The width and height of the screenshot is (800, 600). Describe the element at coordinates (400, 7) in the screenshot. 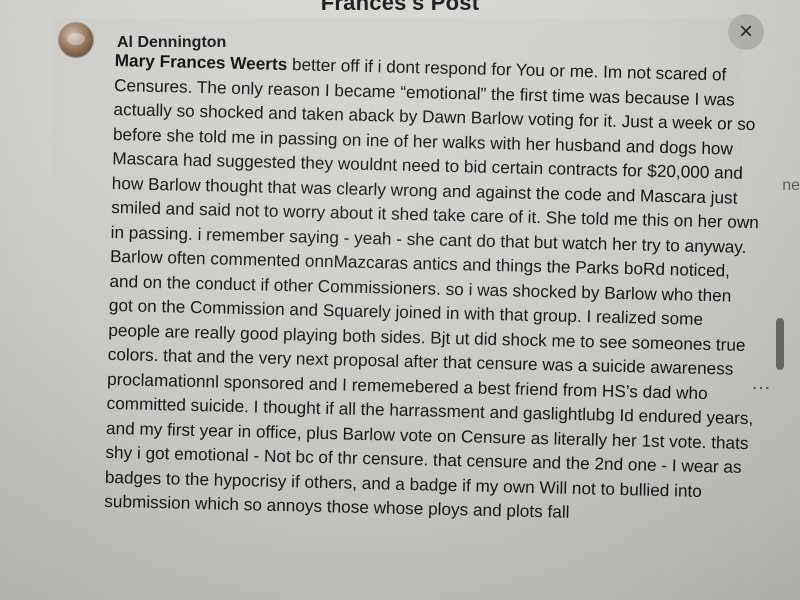

I see `page-title: Frances's Post` at that location.